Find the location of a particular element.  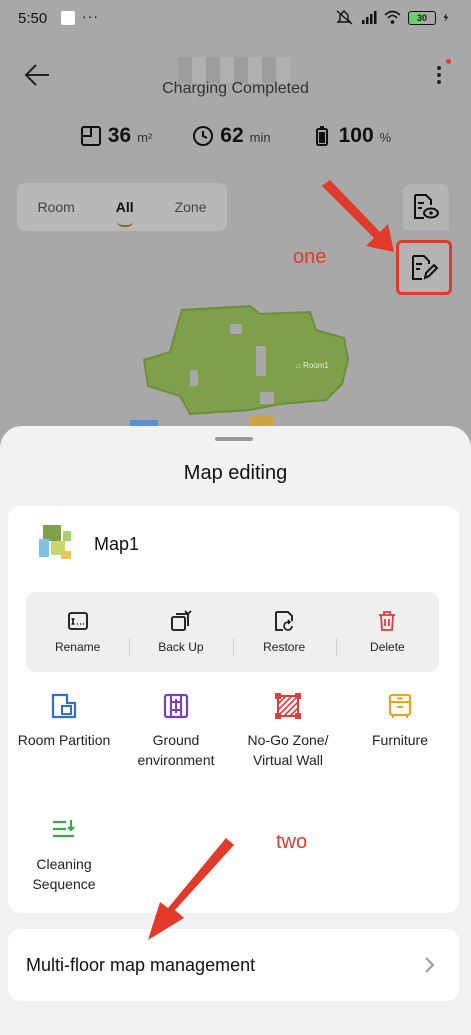

rename-icon is located at coordinates (77, 621).